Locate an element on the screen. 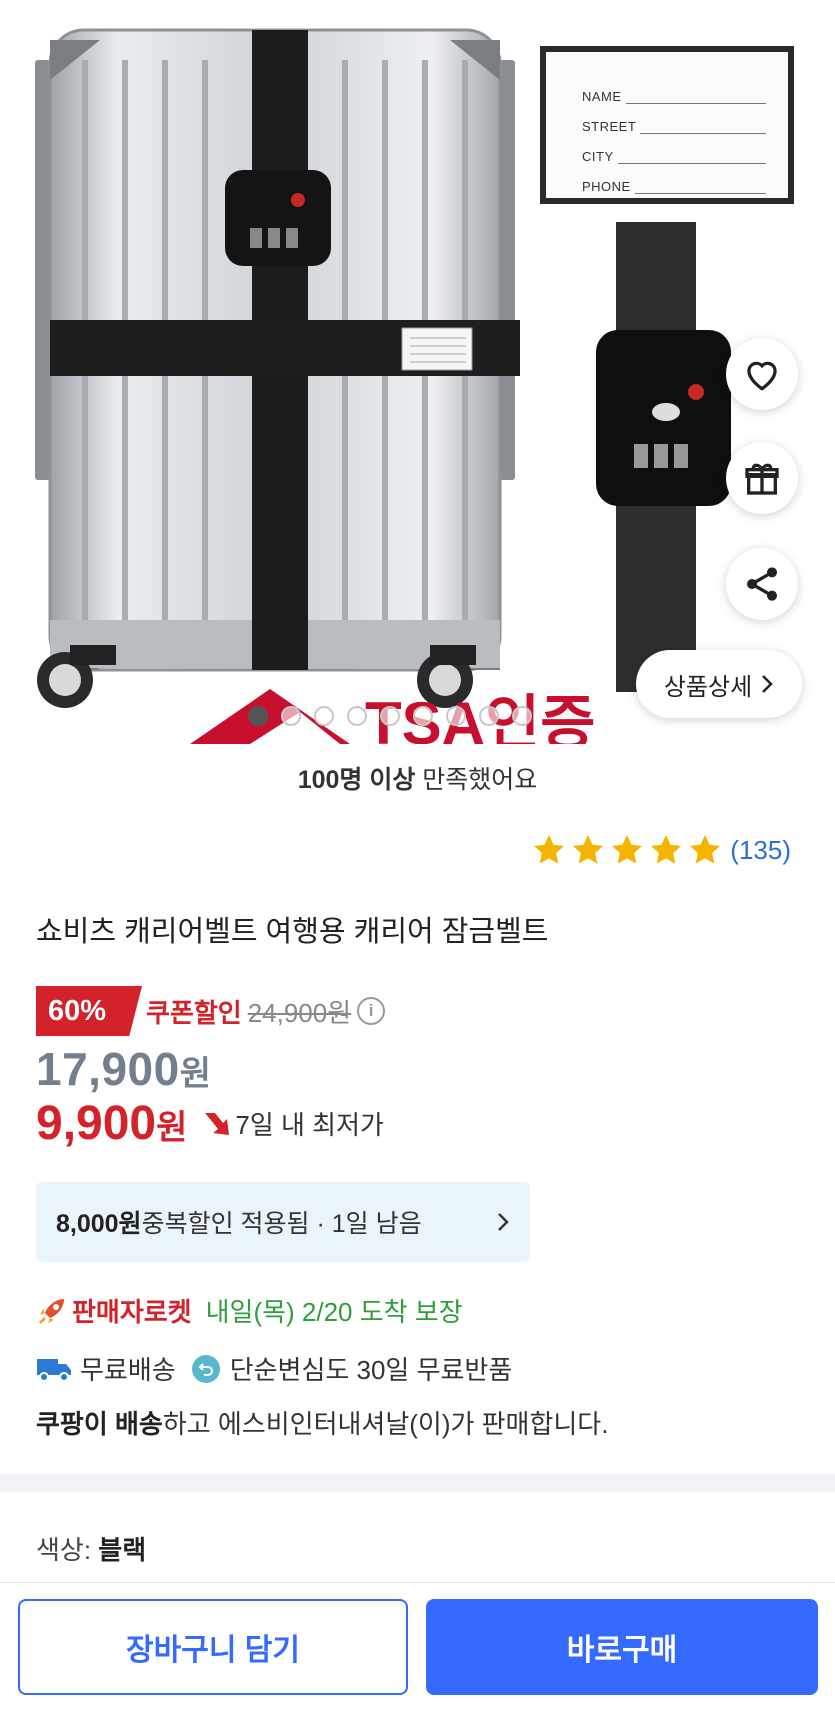 This screenshot has width=835, height=1712. lowest-price-label: 7일 내 최저가 is located at coordinates (309, 1125).